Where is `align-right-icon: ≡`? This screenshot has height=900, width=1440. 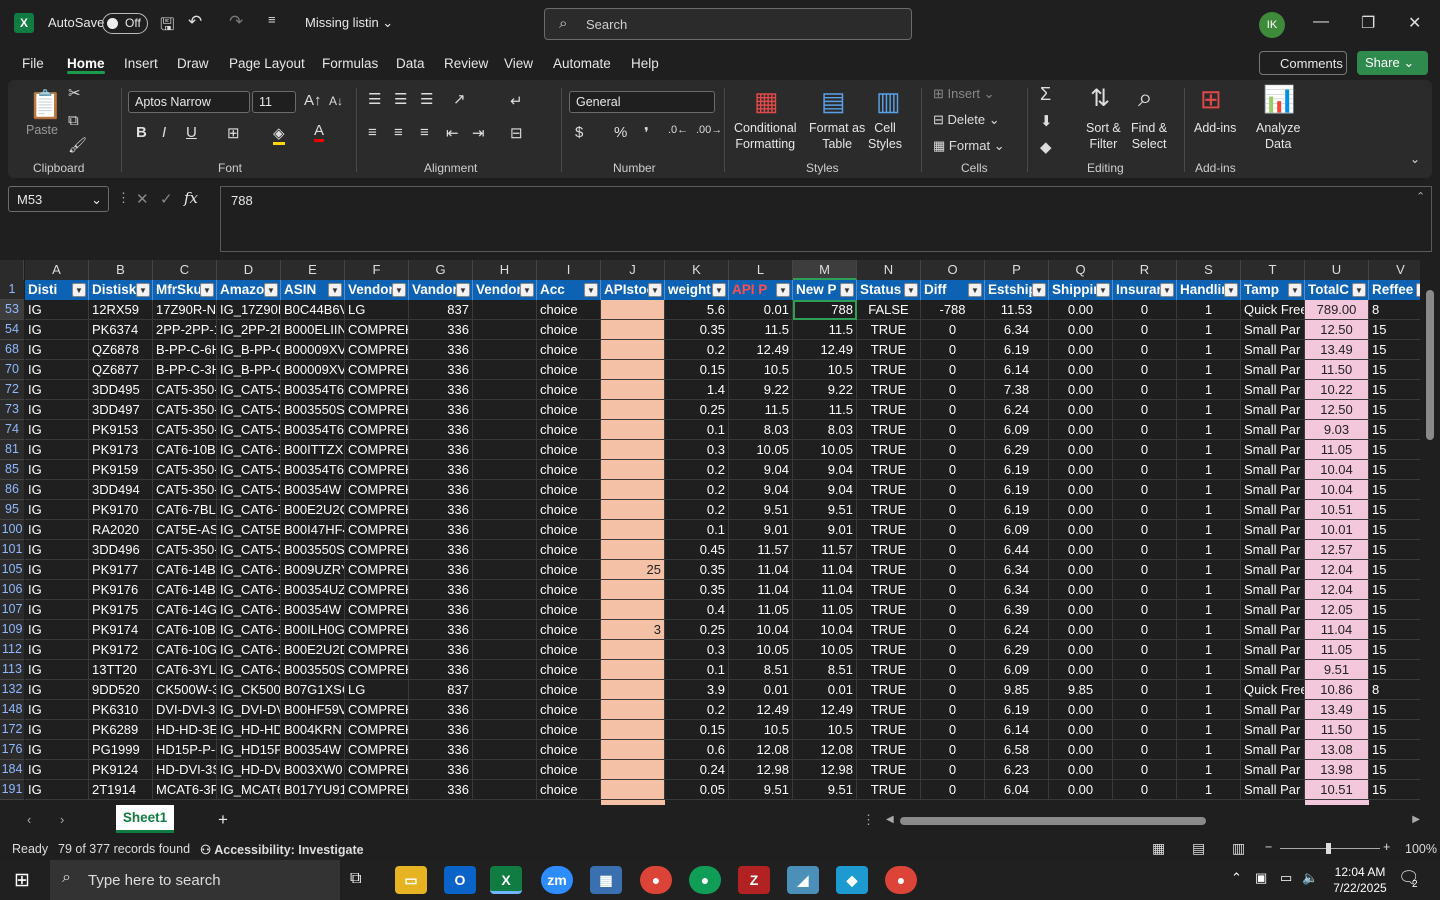 align-right-icon: ≡ is located at coordinates (424, 132).